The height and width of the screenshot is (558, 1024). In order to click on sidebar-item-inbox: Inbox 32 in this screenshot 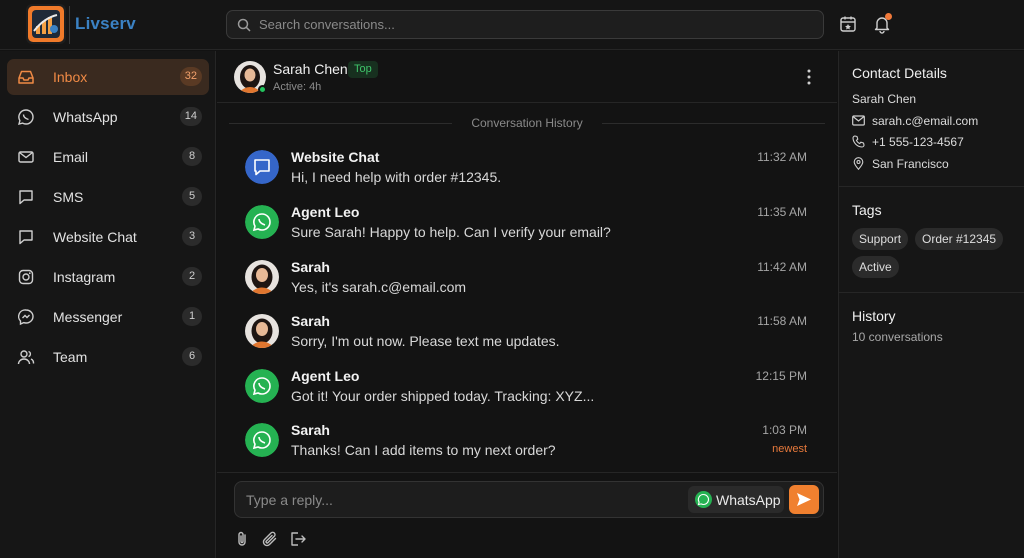, I will do `click(108, 77)`.